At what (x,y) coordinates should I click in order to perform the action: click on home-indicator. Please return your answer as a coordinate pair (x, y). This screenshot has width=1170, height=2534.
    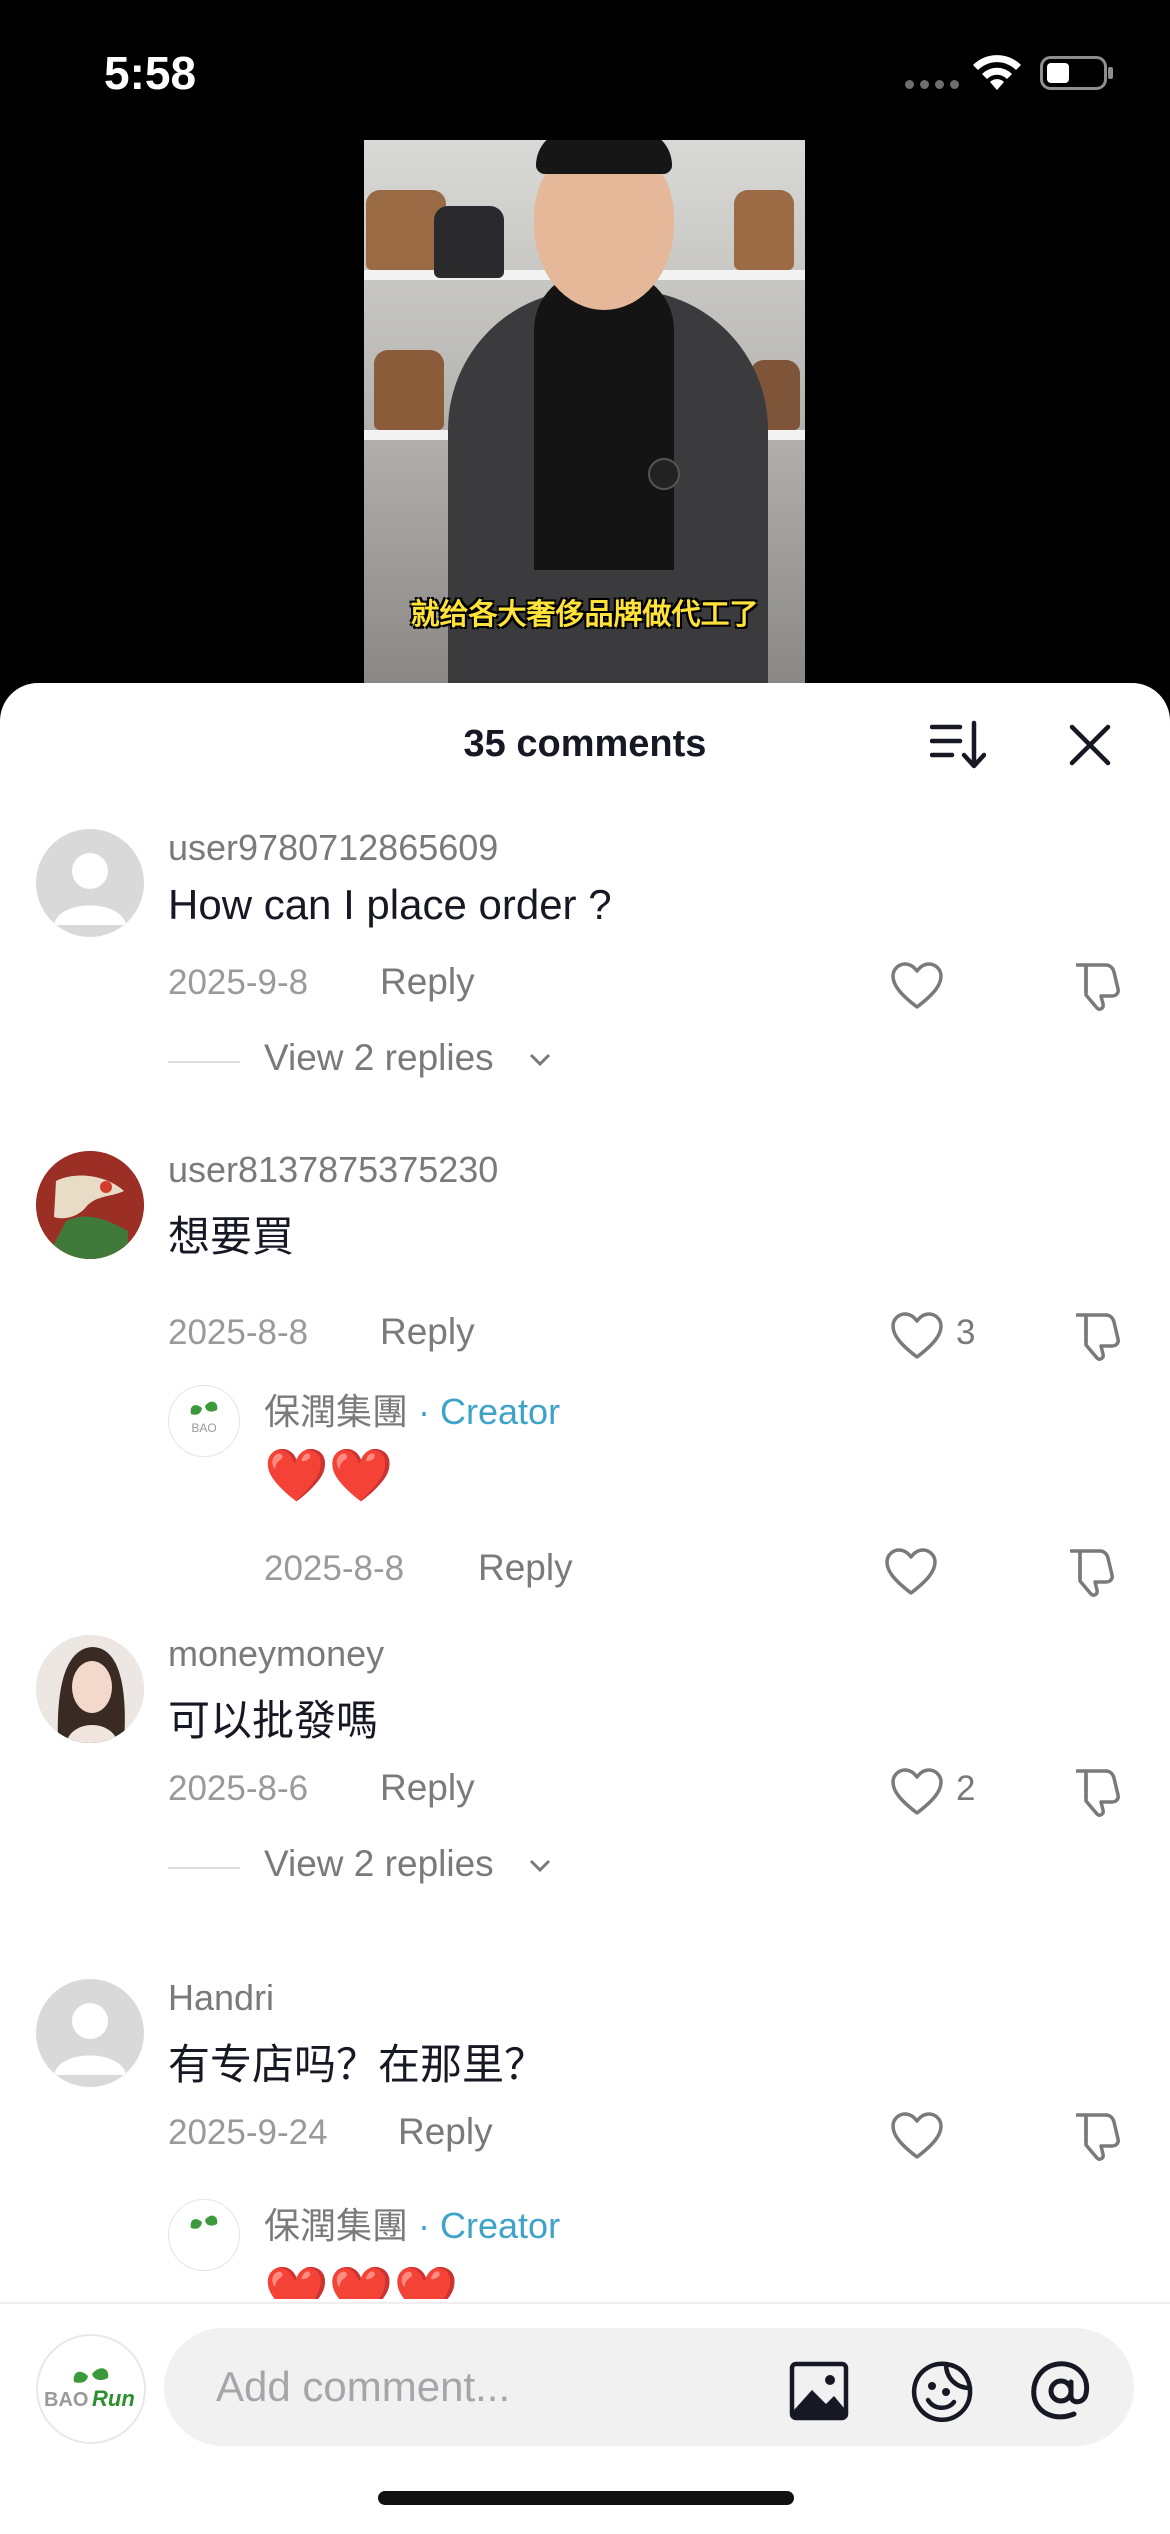
    Looking at the image, I should click on (586, 2498).